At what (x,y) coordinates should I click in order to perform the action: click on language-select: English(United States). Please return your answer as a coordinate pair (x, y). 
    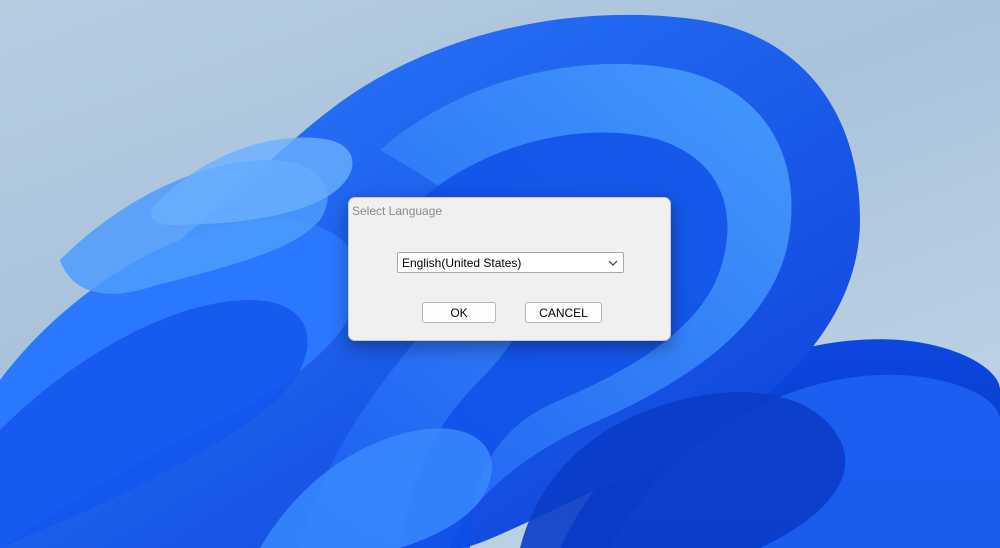
    Looking at the image, I should click on (510, 262).